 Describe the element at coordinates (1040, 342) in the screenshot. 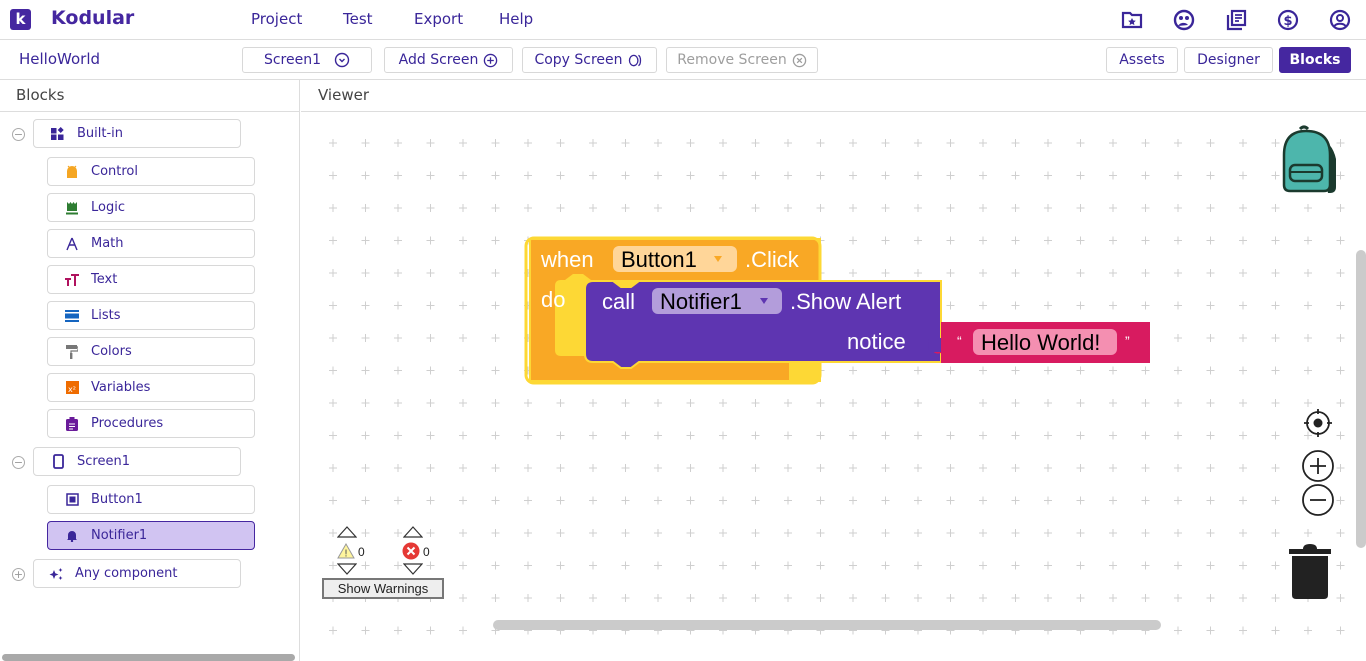

I see `text-value: Hello World!` at that location.